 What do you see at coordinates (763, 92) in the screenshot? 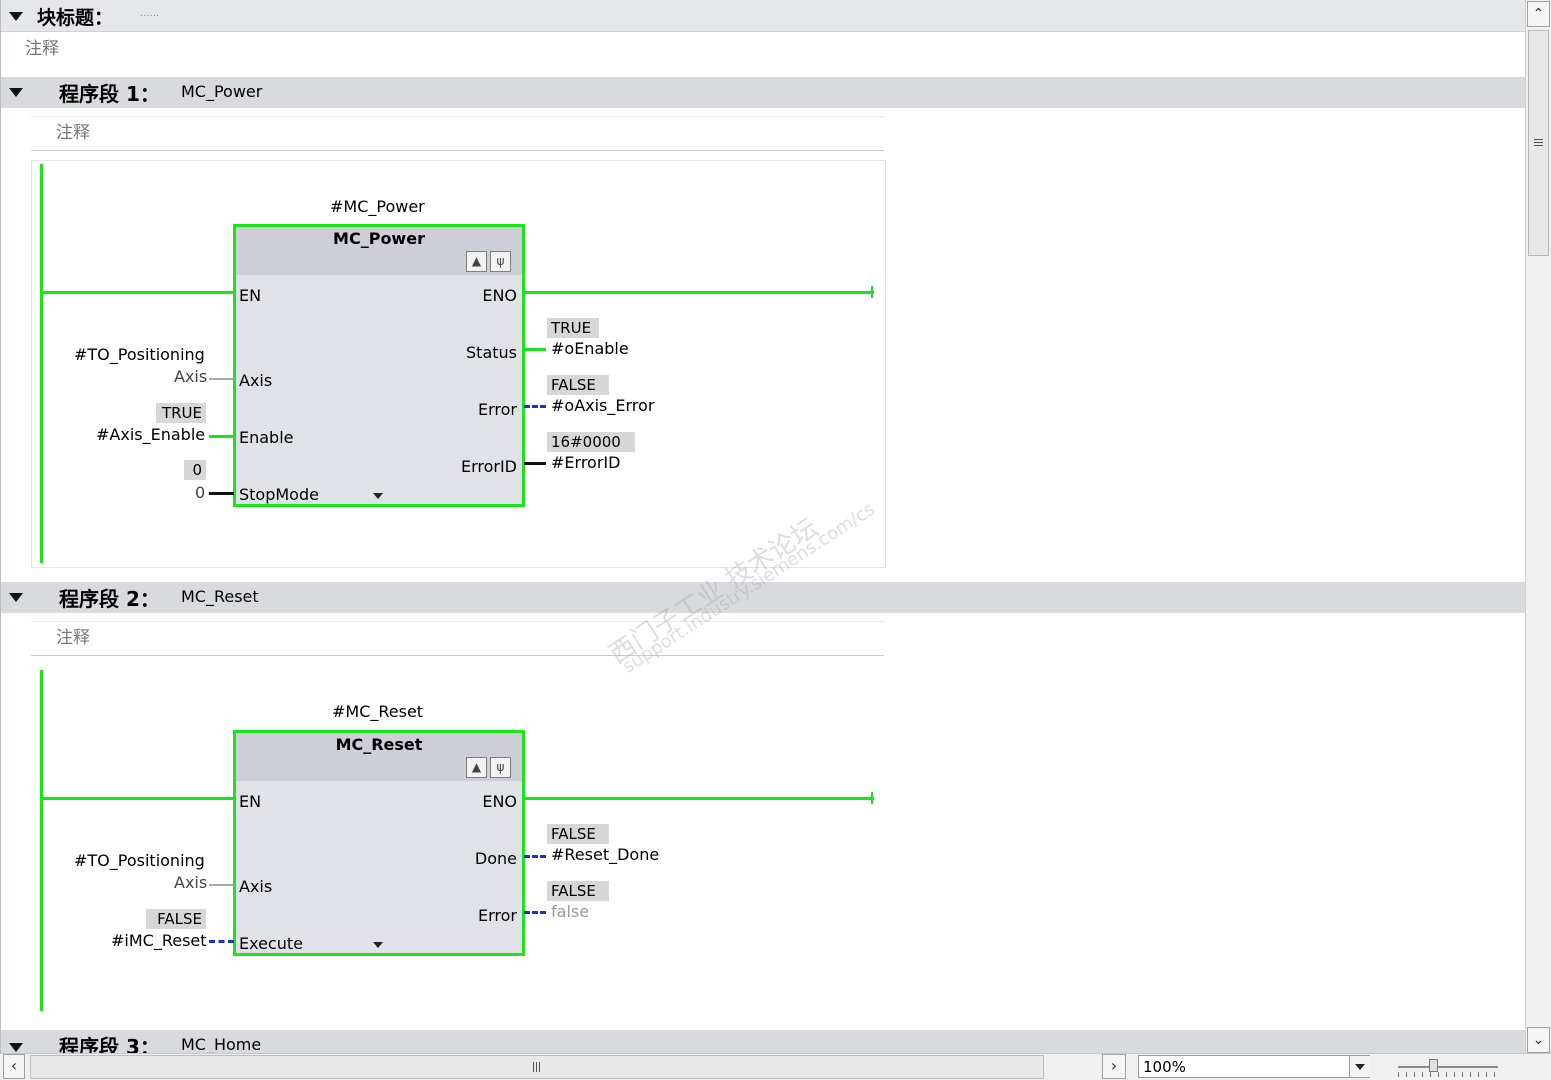
I see `network-1-header: 程序段 1： MC_Power` at bounding box center [763, 92].